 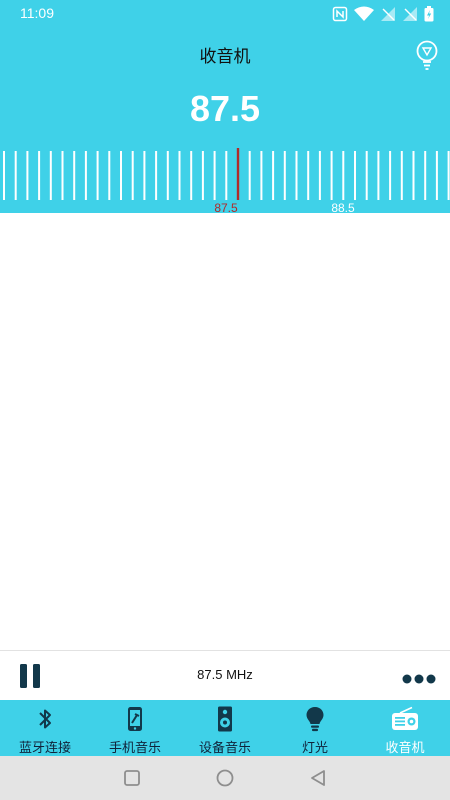 What do you see at coordinates (37, 13) in the screenshot?
I see `status-time: 11:09` at bounding box center [37, 13].